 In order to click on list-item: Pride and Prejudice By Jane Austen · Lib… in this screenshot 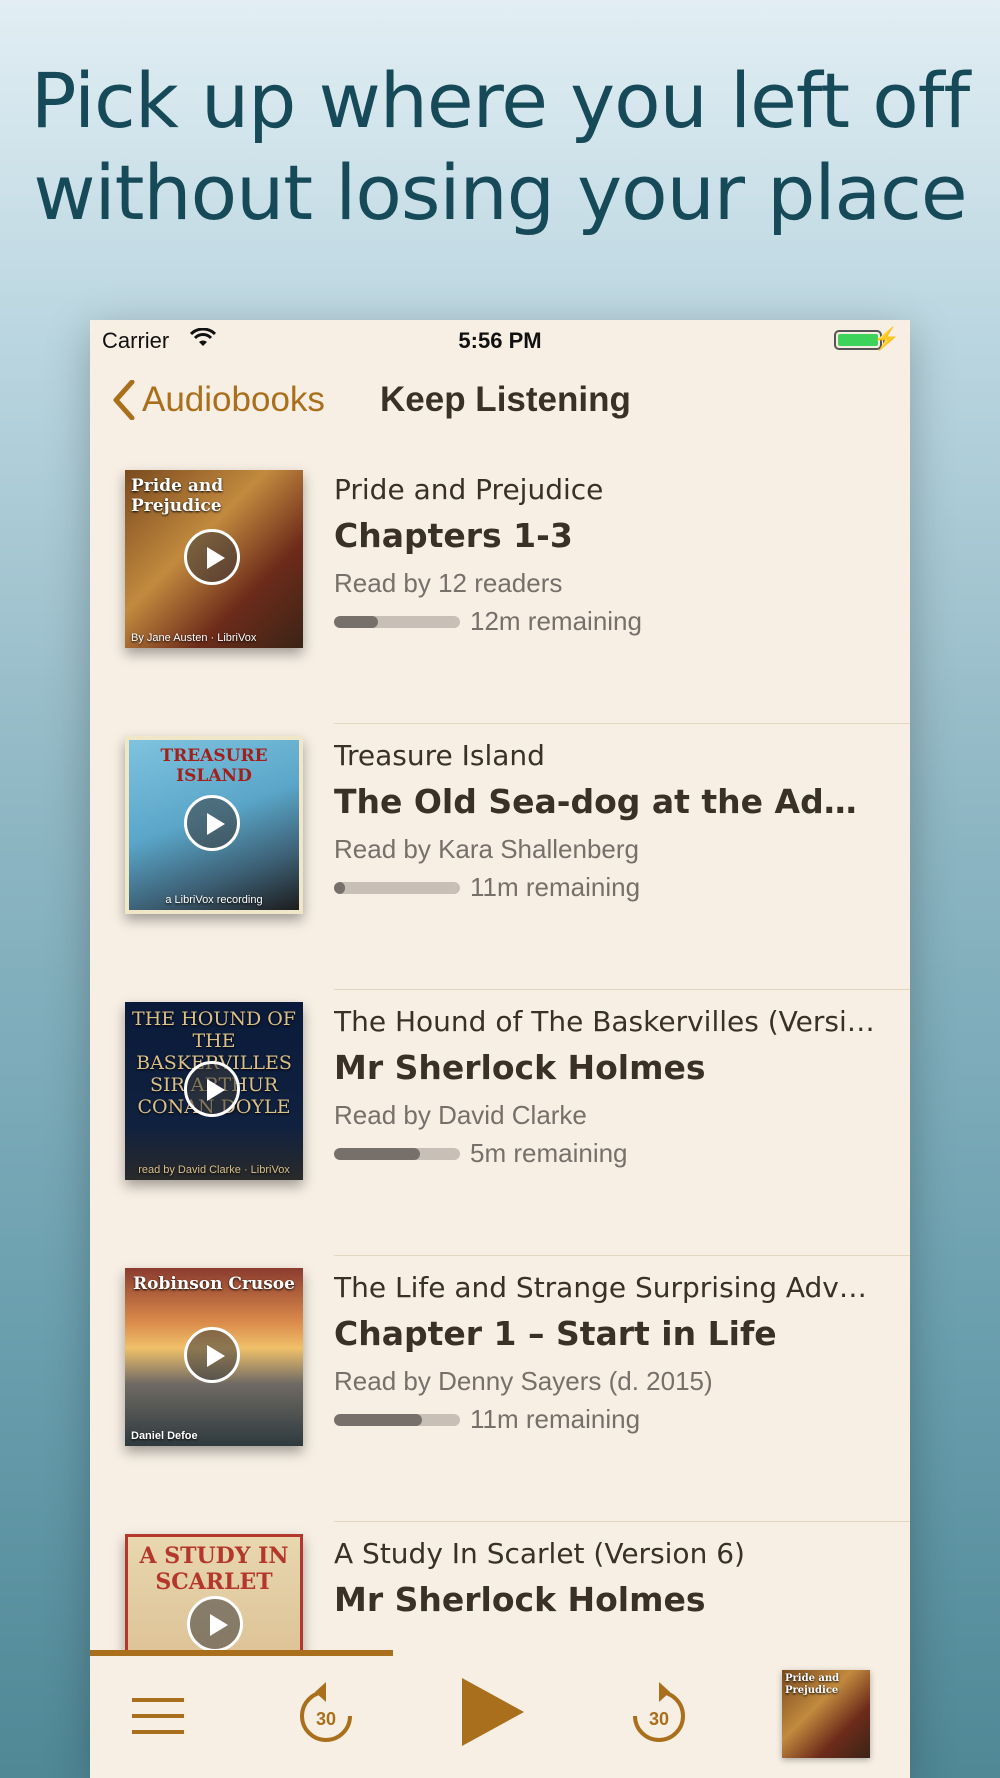, I will do `click(500, 591)`.